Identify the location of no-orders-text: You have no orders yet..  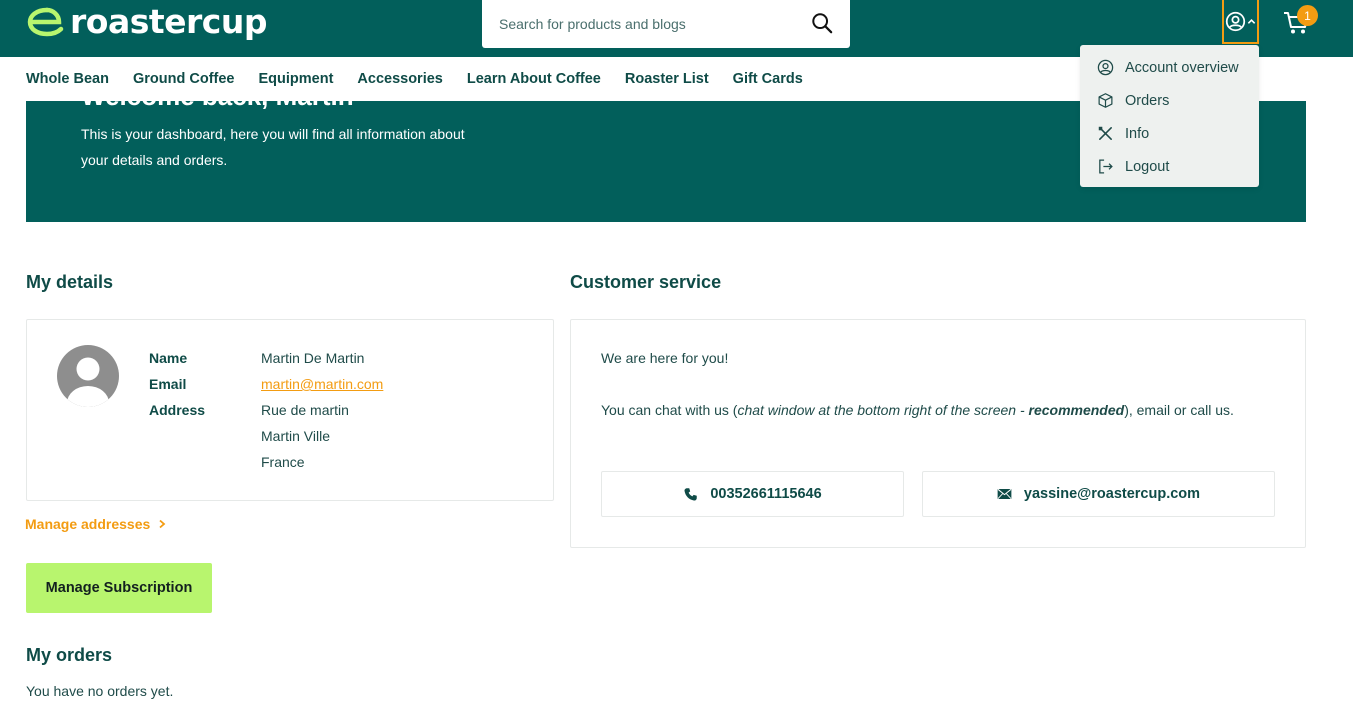
(100, 691).